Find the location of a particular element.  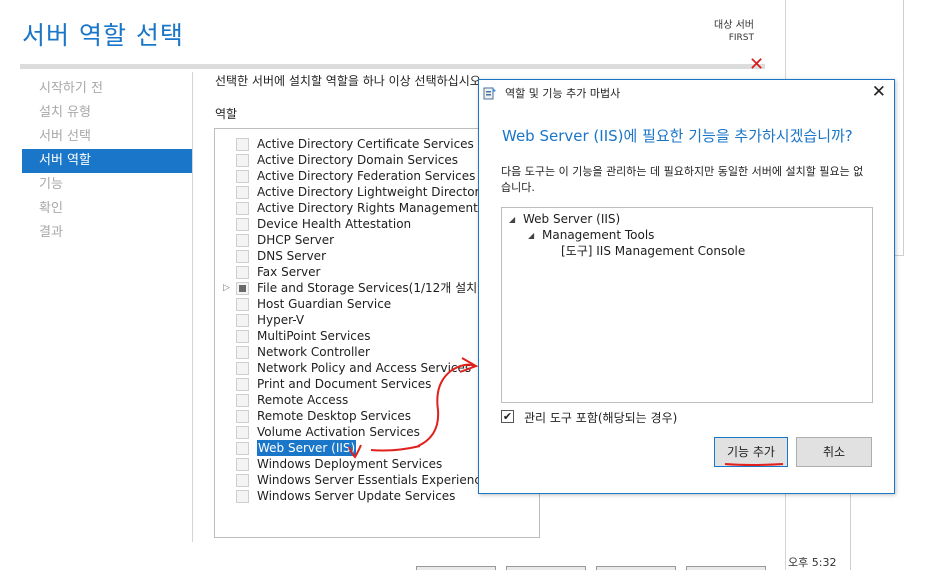

wizard-app-icon is located at coordinates (489, 93).